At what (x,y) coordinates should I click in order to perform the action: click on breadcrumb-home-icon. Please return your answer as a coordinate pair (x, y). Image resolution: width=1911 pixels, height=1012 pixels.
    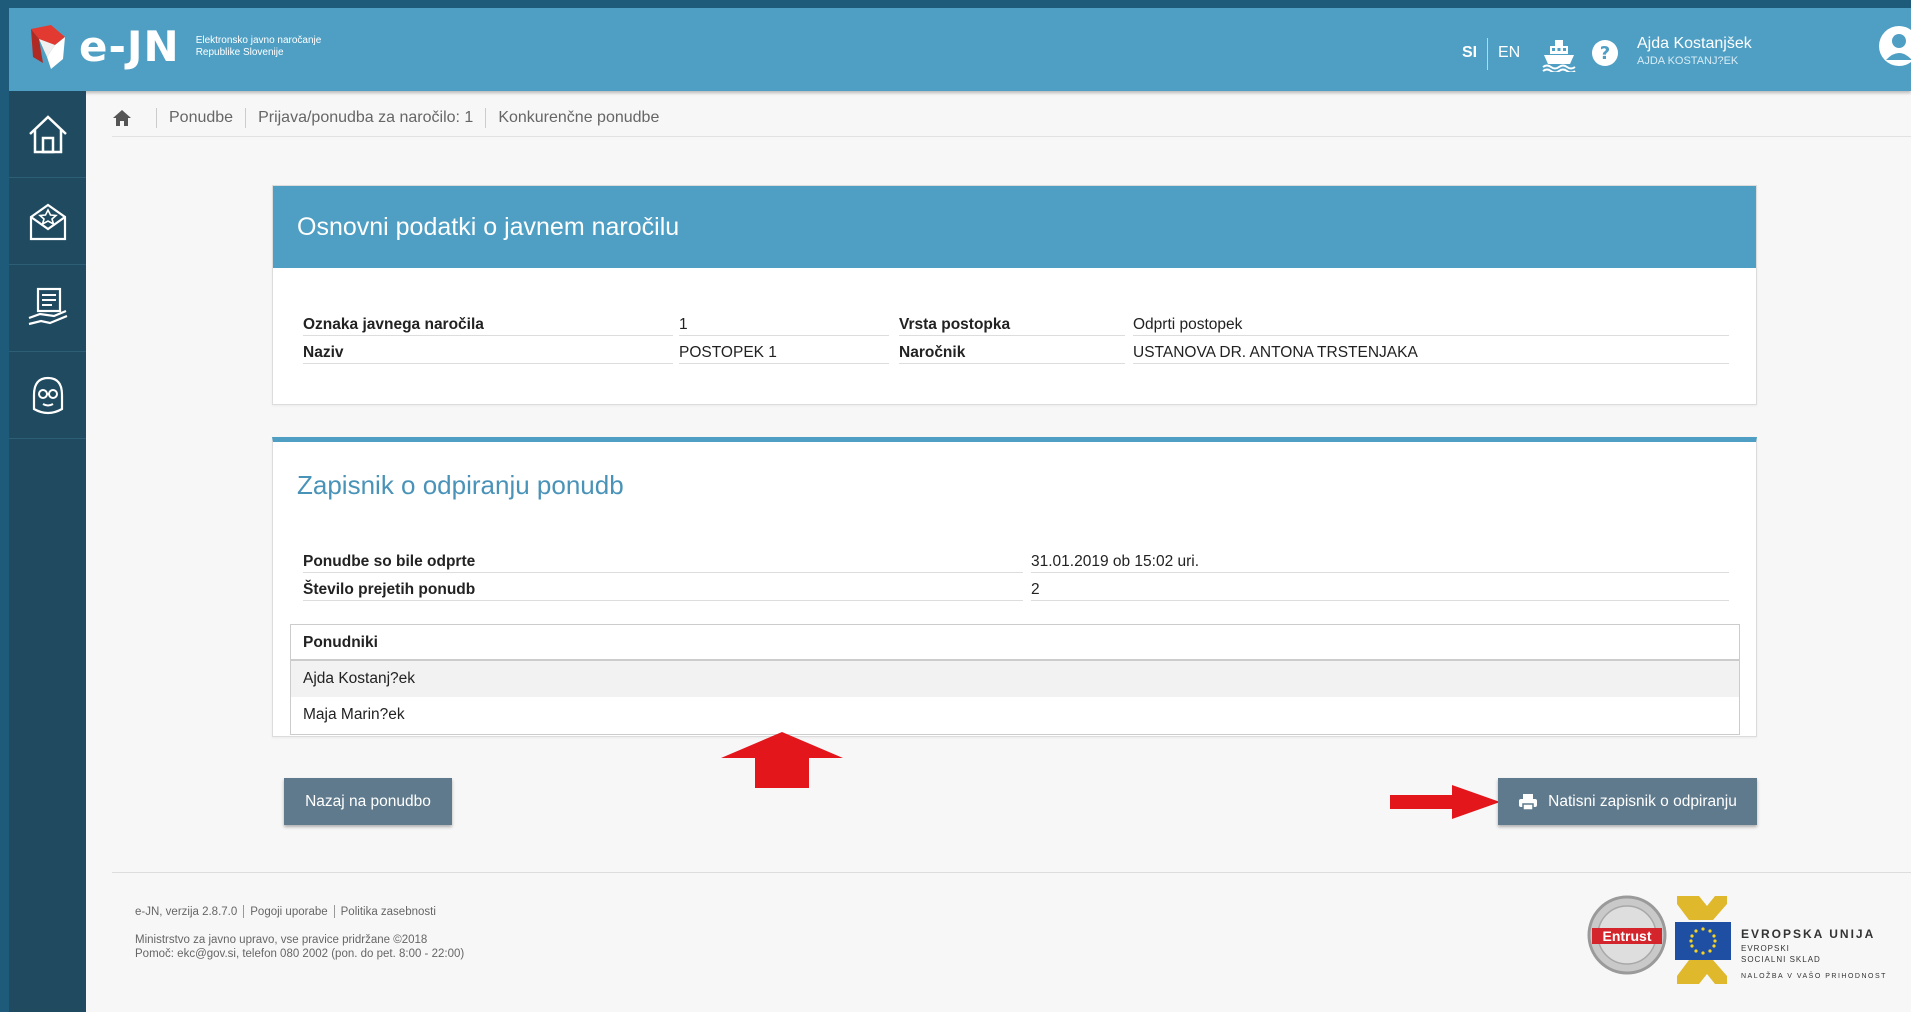
    Looking at the image, I should click on (122, 118).